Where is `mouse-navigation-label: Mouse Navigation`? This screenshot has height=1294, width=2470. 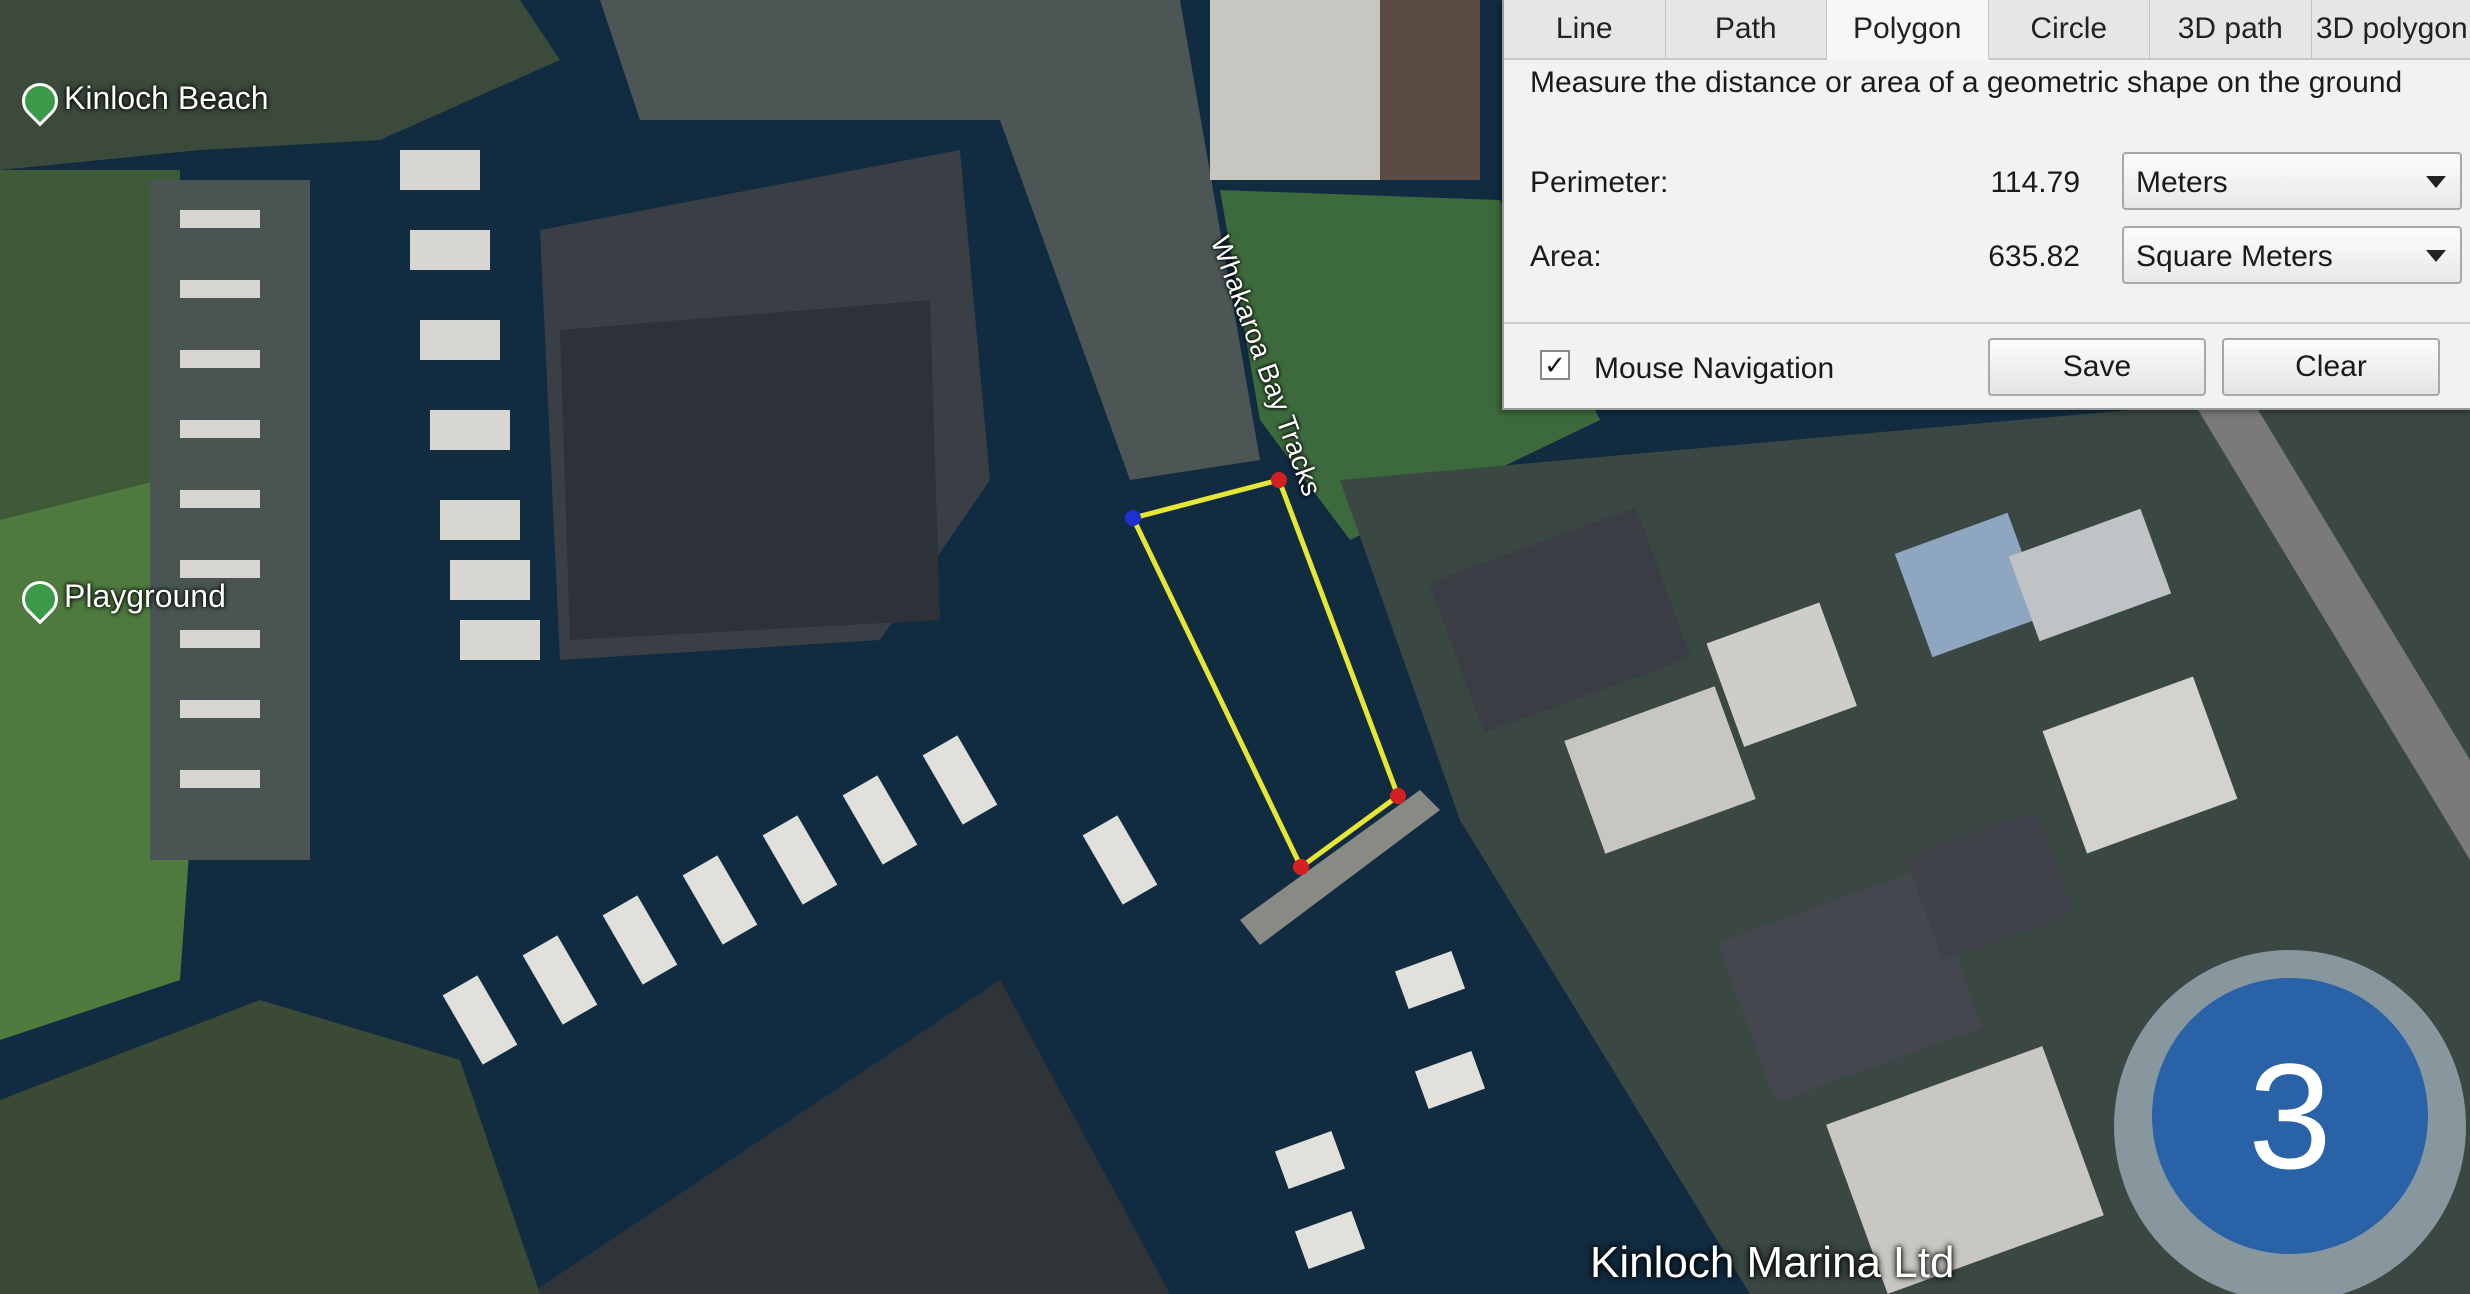 mouse-navigation-label: Mouse Navigation is located at coordinates (1714, 368).